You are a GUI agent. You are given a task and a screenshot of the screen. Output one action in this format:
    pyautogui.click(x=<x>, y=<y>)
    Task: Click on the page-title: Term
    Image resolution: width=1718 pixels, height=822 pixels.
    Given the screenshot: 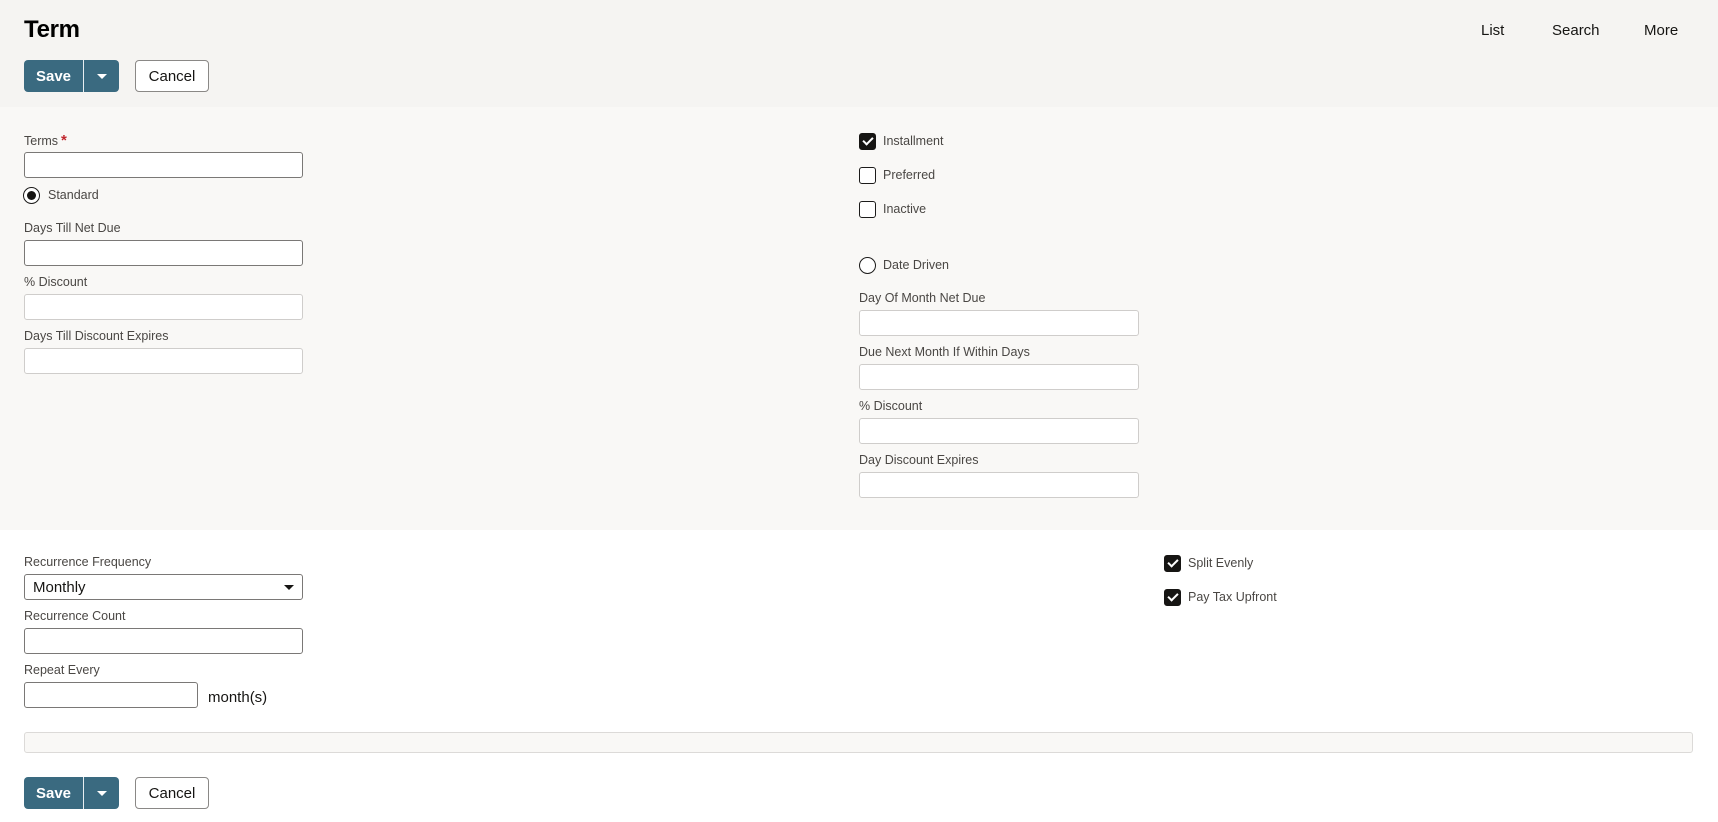 What is the action you would take?
    pyautogui.click(x=52, y=29)
    